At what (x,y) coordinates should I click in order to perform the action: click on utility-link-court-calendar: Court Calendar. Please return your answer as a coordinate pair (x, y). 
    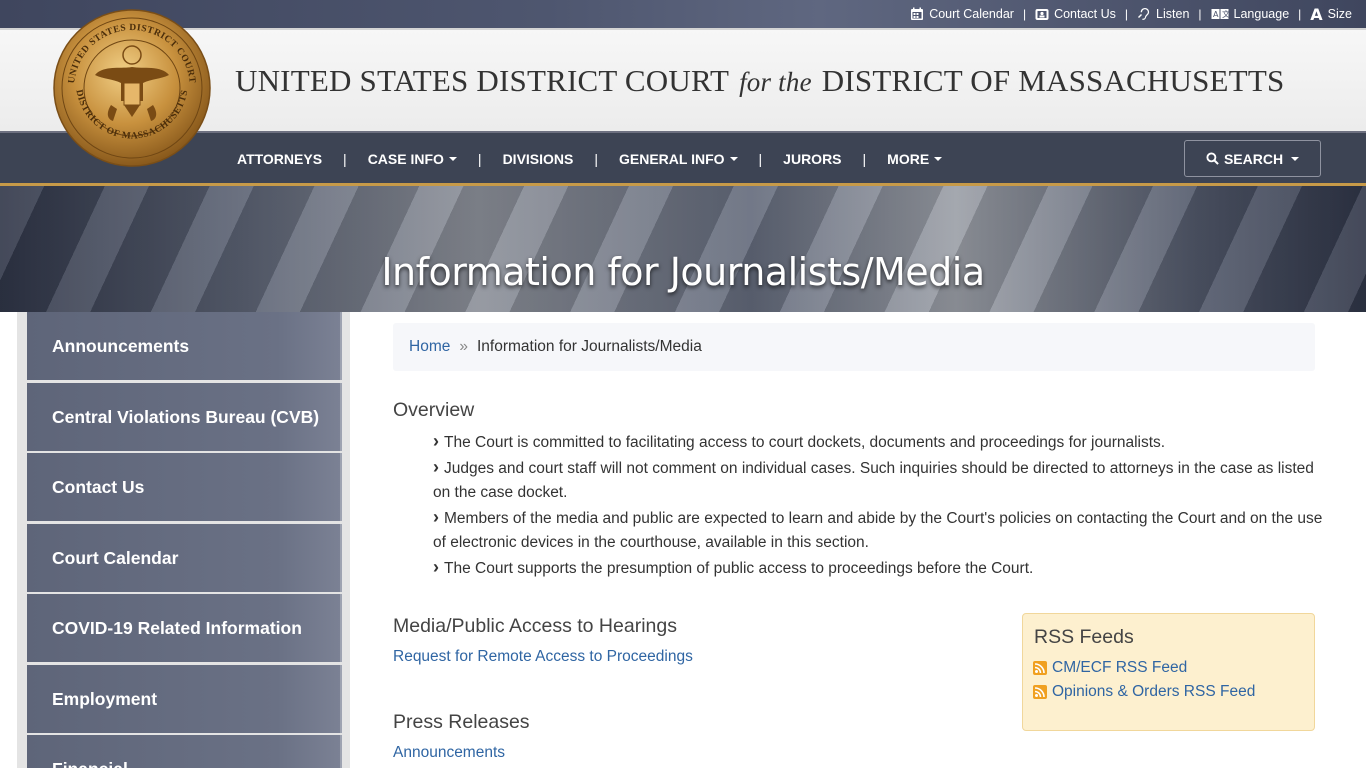
    Looking at the image, I should click on (962, 14).